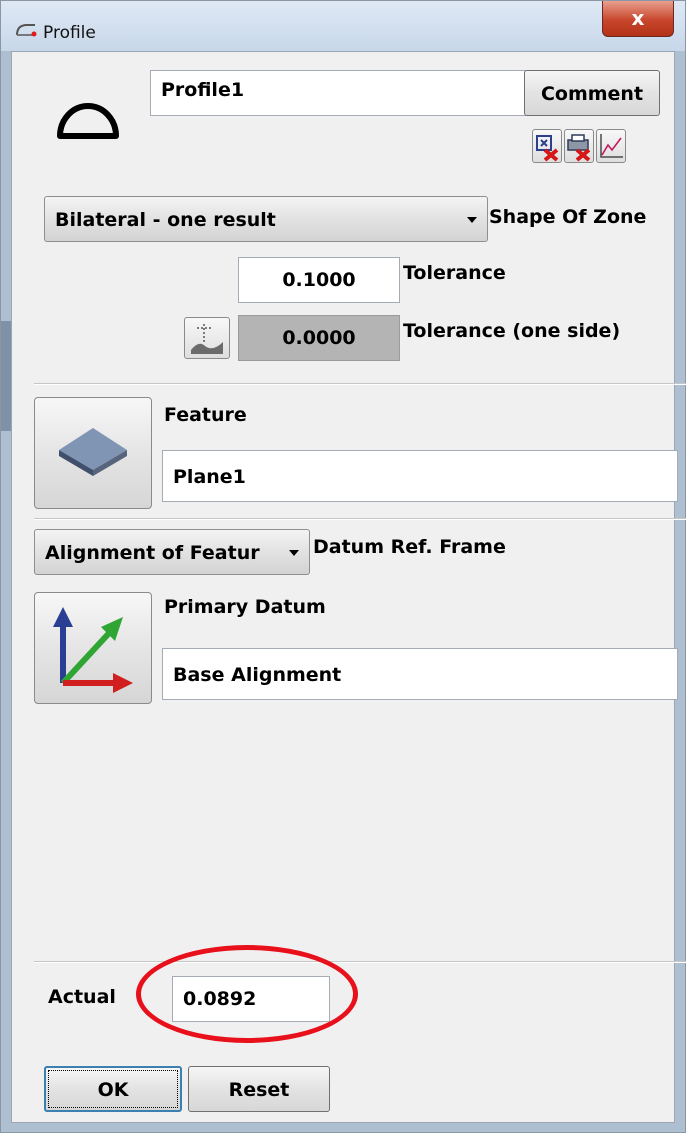 This screenshot has height=1133, width=686. I want to click on tolerance-value: 0.1000, so click(319, 280).